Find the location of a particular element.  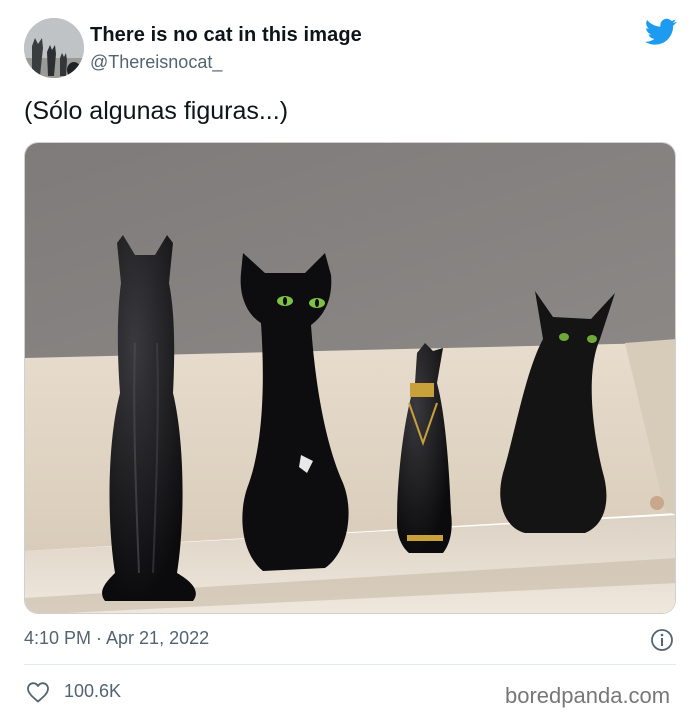

tweet-timestamp: 4:10 PM · Apr 21, 2022 is located at coordinates (116, 638).